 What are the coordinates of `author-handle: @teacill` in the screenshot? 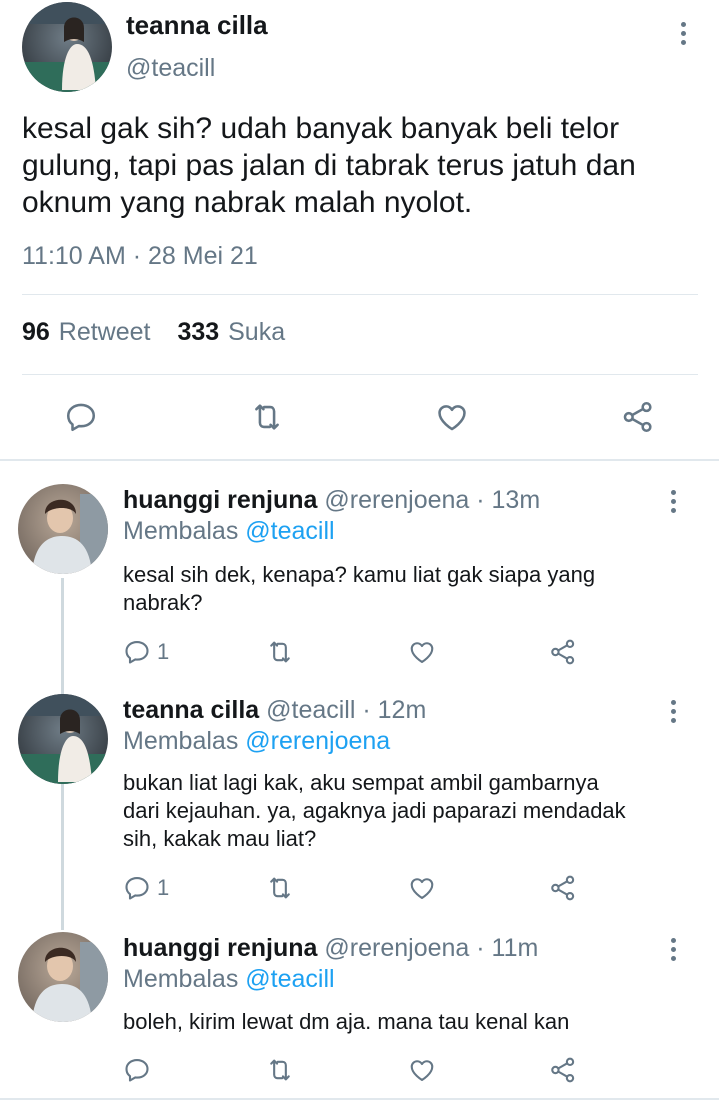 It's located at (170, 68).